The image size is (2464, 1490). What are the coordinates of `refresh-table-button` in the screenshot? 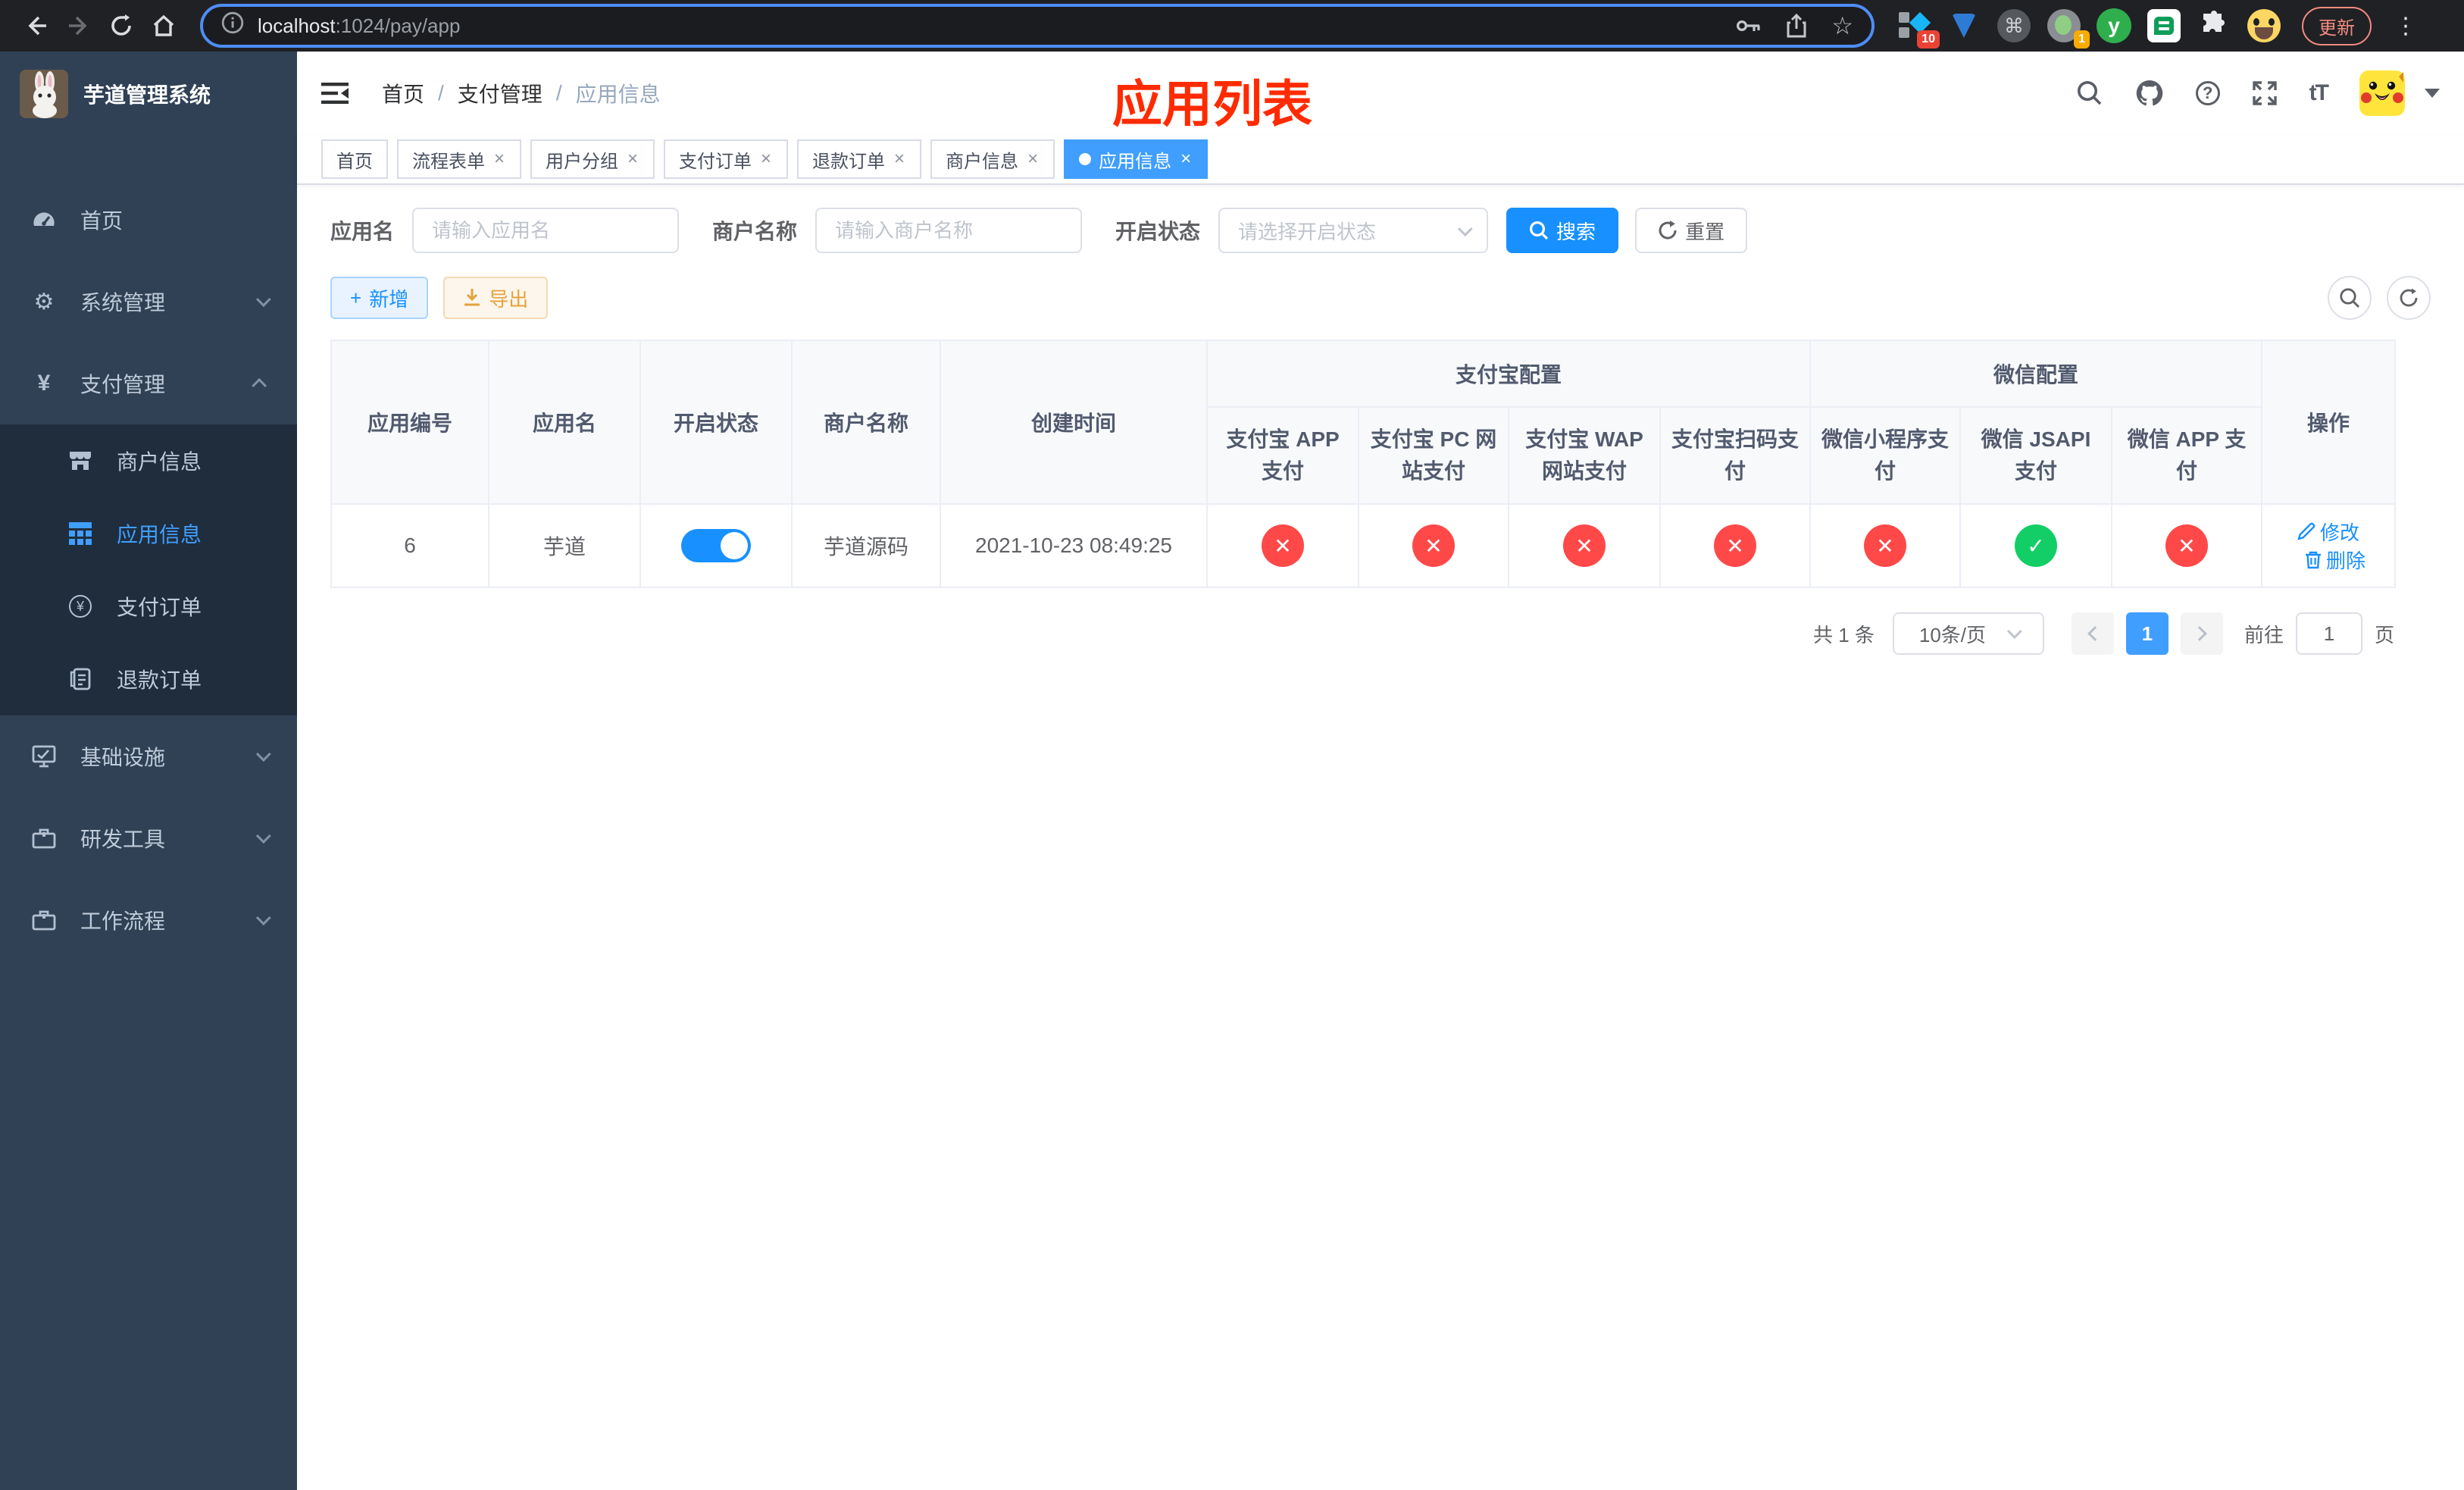 It's located at (2409, 298).